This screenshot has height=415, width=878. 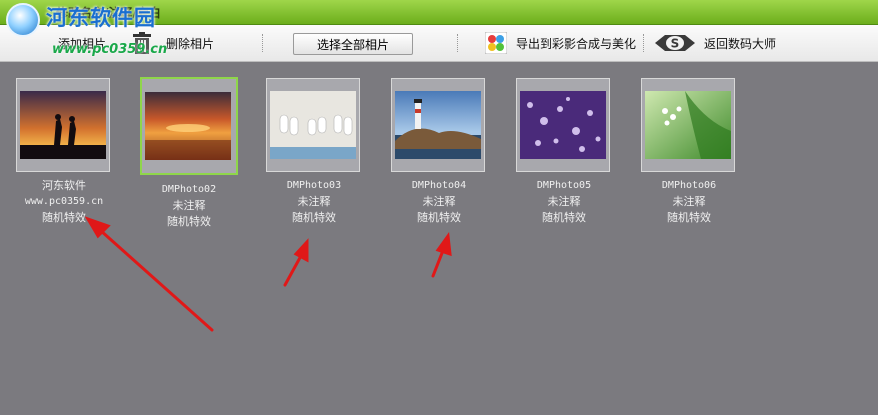 I want to click on photo-thumbnail-selected, so click(x=189, y=126).